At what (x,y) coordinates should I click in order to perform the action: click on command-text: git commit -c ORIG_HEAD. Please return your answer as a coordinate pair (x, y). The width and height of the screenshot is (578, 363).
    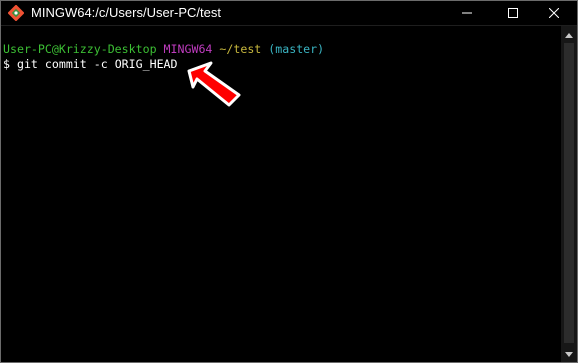
    Looking at the image, I should click on (97, 64).